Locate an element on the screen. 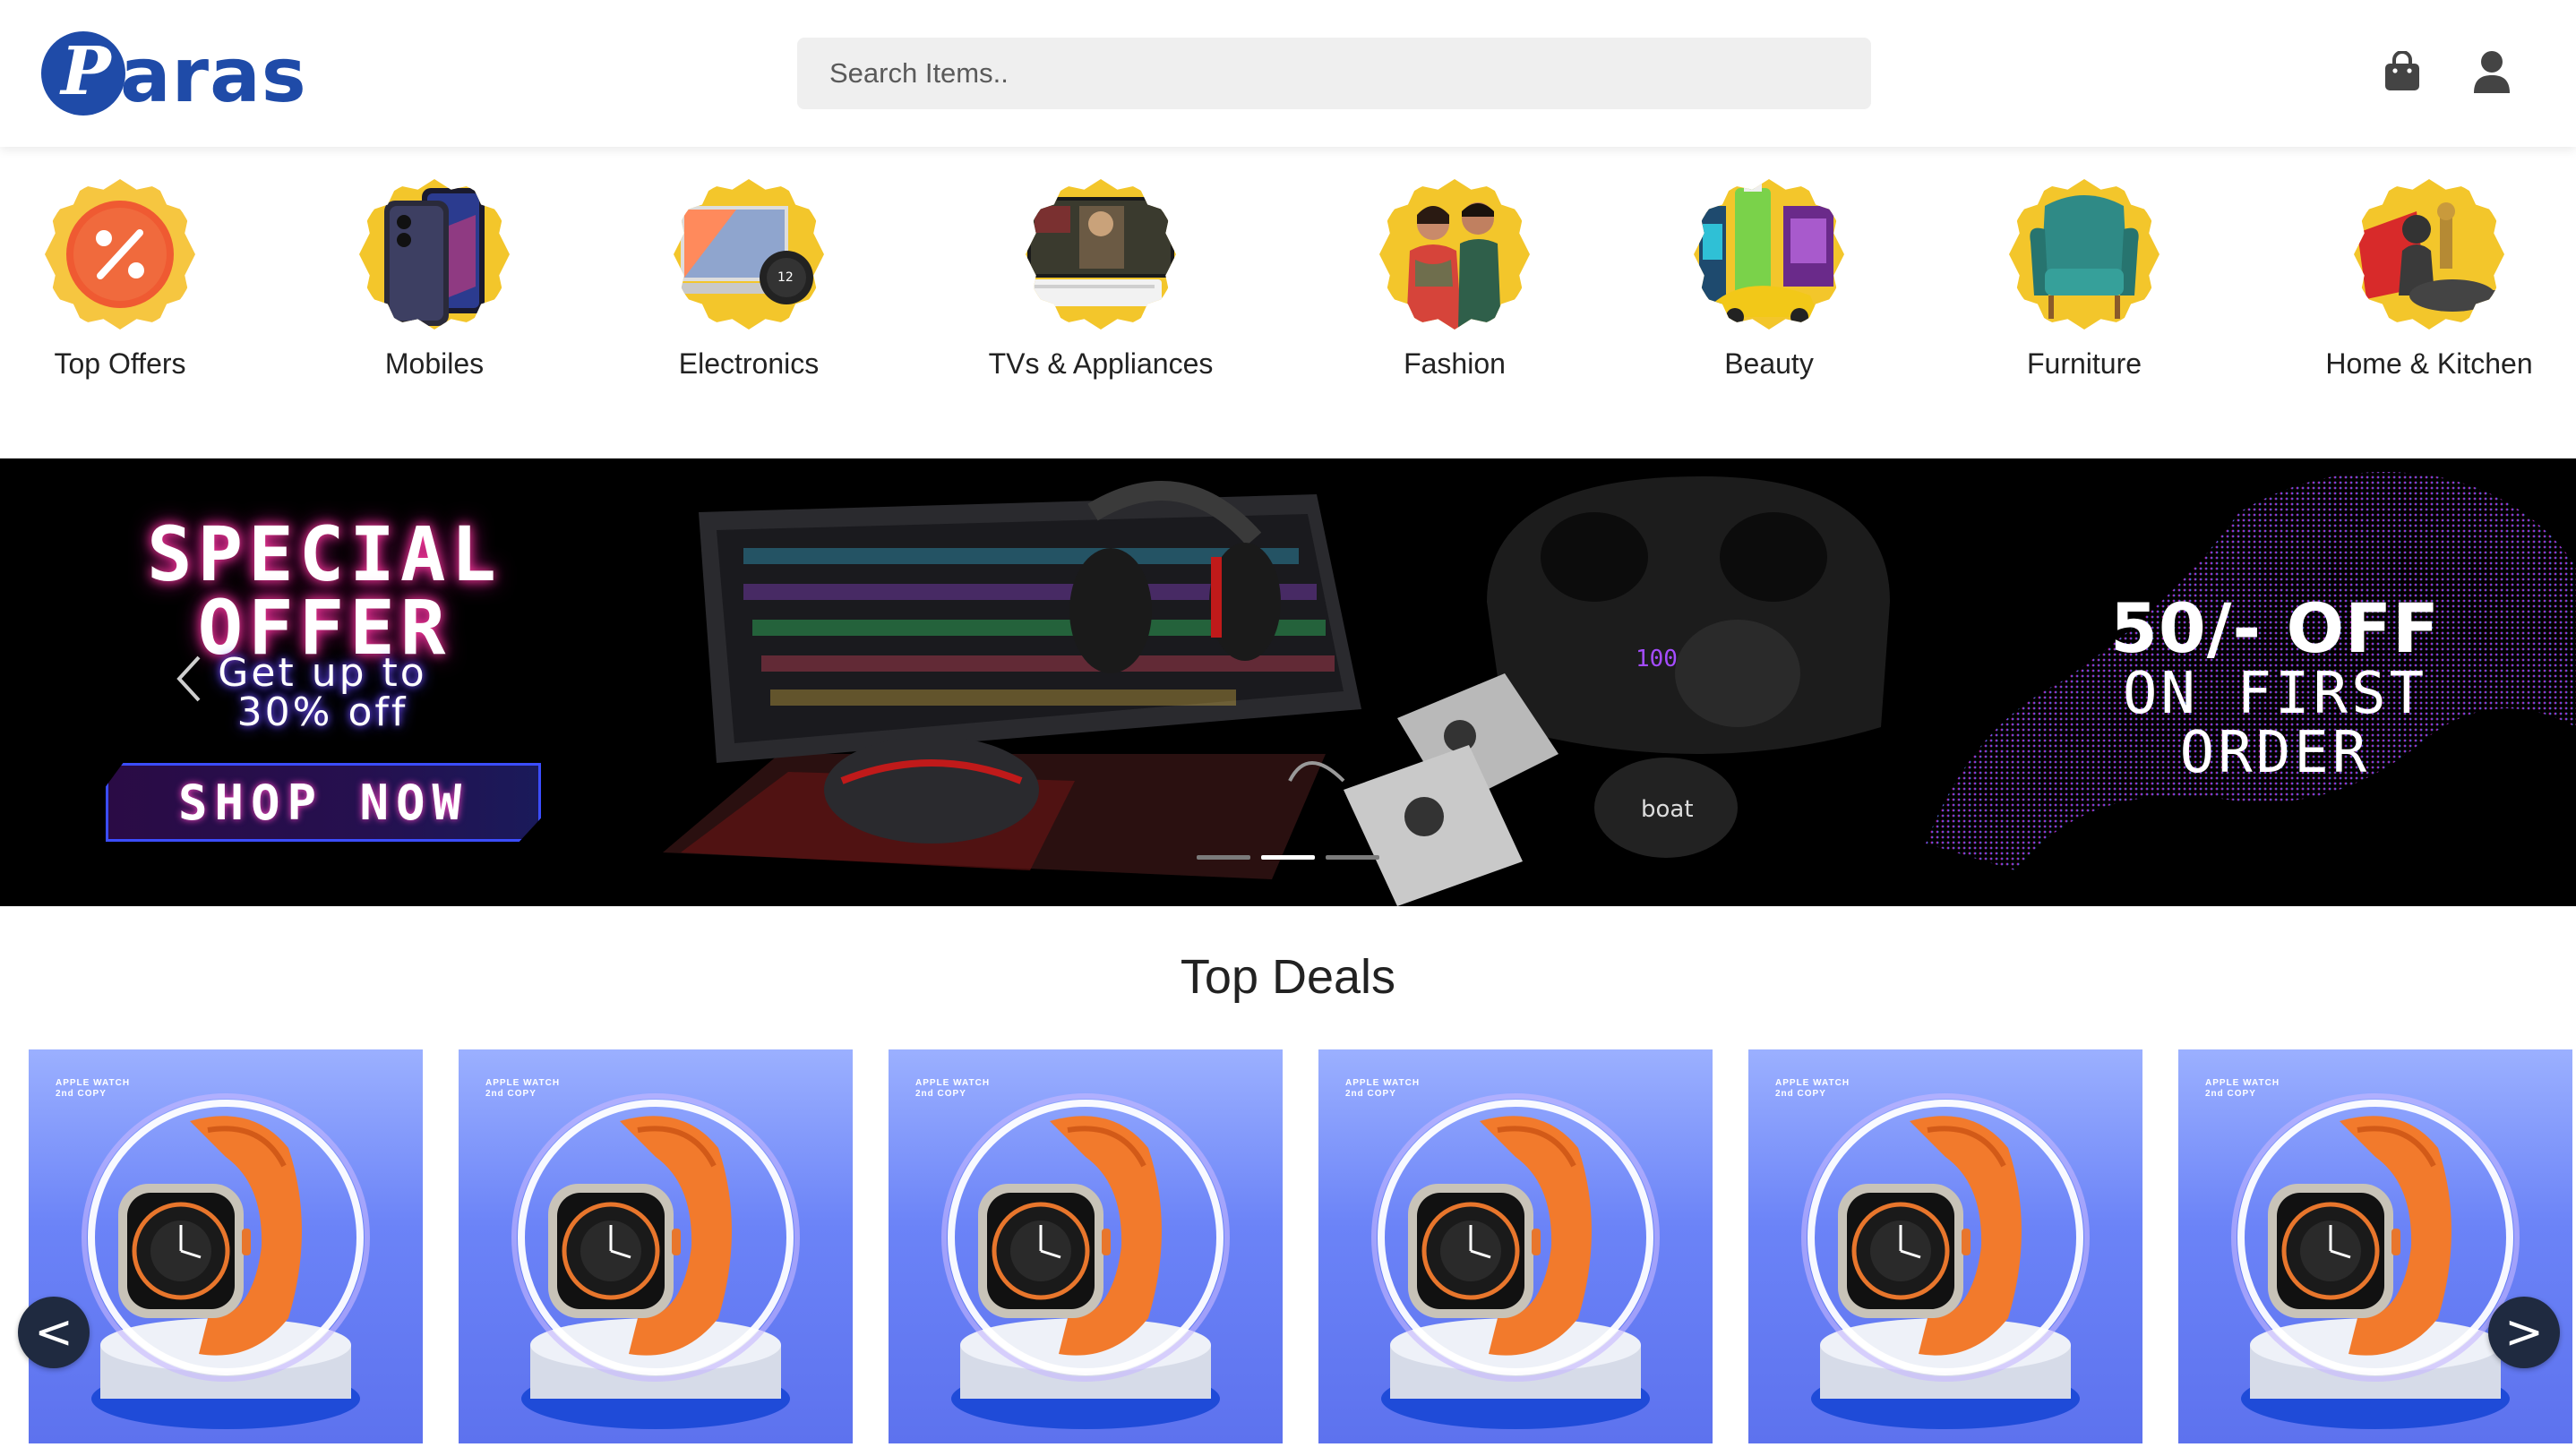 This screenshot has width=2576, height=1456. fashion-couple-icon is located at coordinates (1454, 254).